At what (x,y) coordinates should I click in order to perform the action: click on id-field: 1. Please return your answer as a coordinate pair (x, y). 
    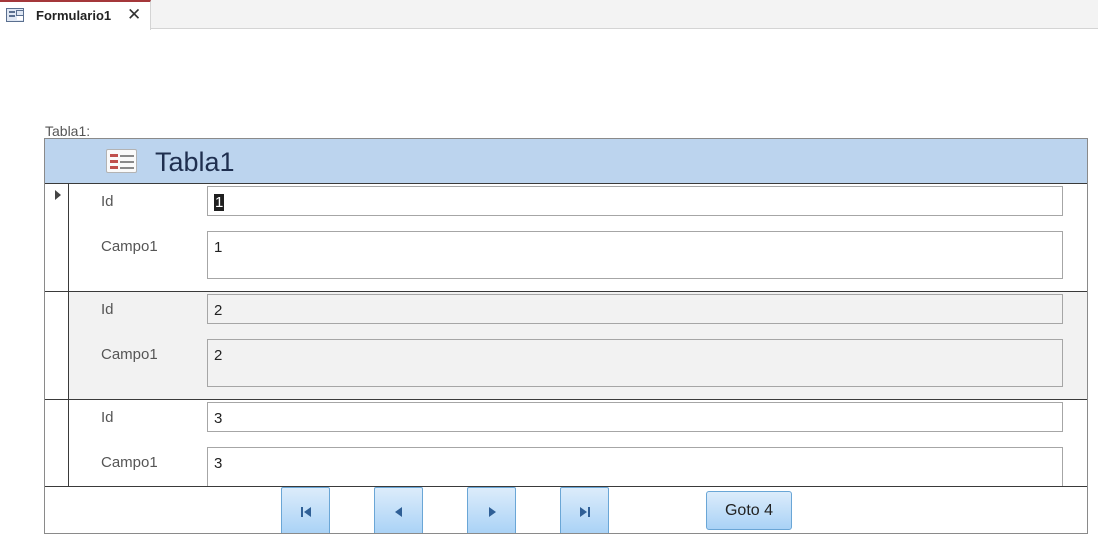
    Looking at the image, I should click on (635, 201).